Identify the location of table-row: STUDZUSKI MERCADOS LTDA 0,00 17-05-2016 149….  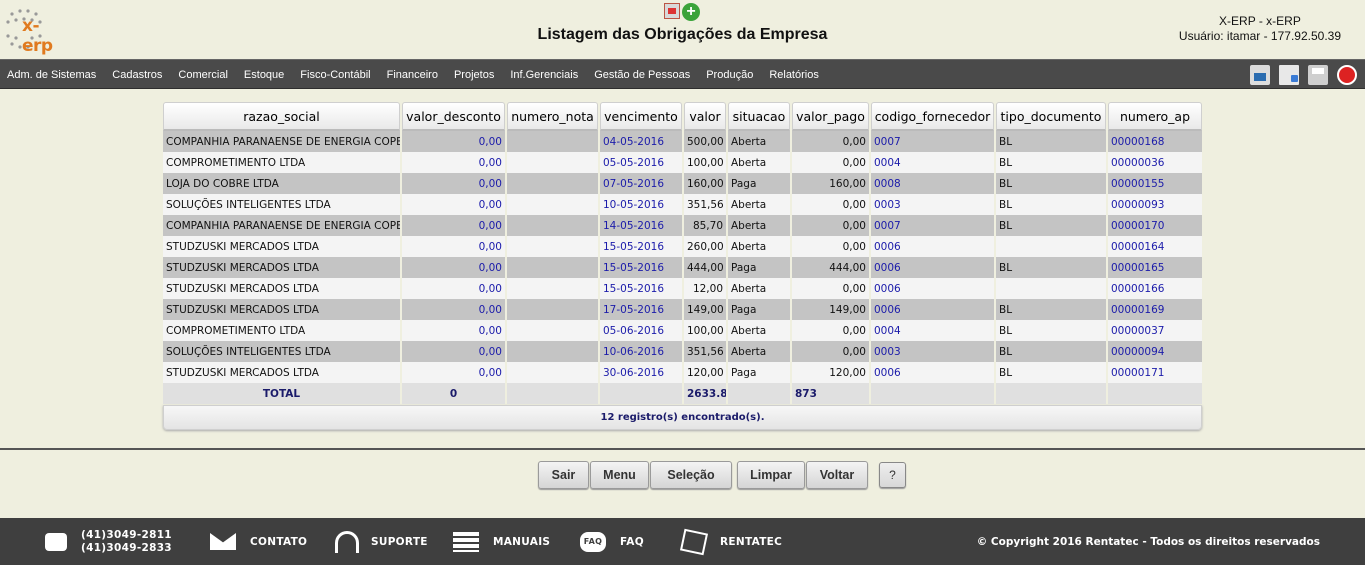
(682, 309).